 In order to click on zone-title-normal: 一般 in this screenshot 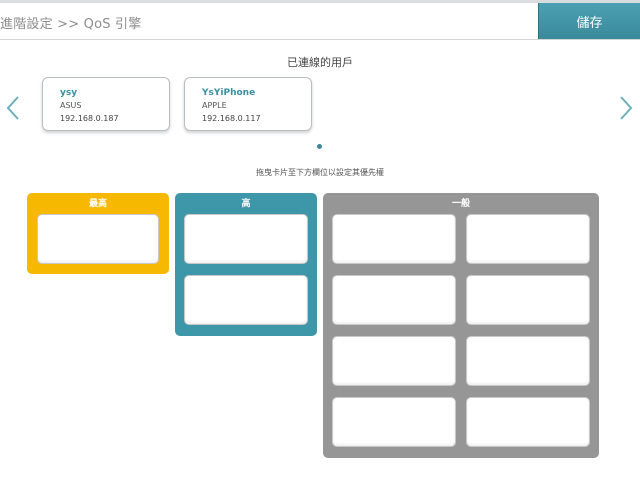, I will do `click(460, 204)`.